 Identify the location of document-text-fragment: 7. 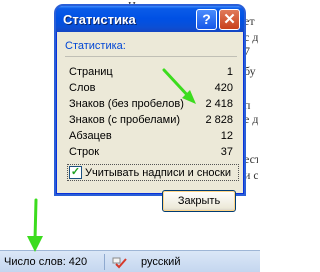
(247, 51).